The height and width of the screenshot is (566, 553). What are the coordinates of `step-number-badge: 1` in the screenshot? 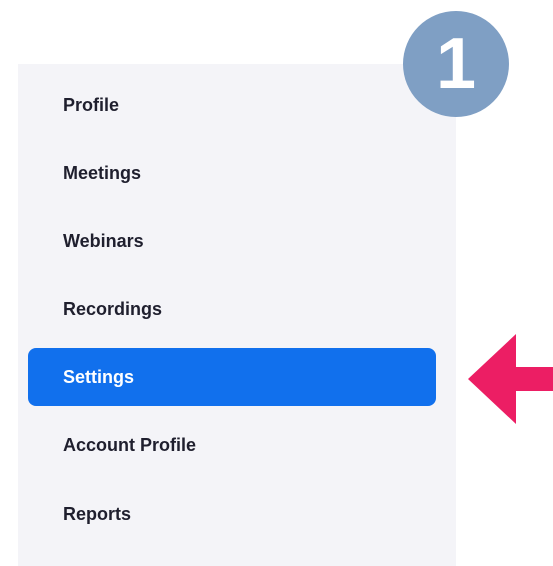 It's located at (456, 64).